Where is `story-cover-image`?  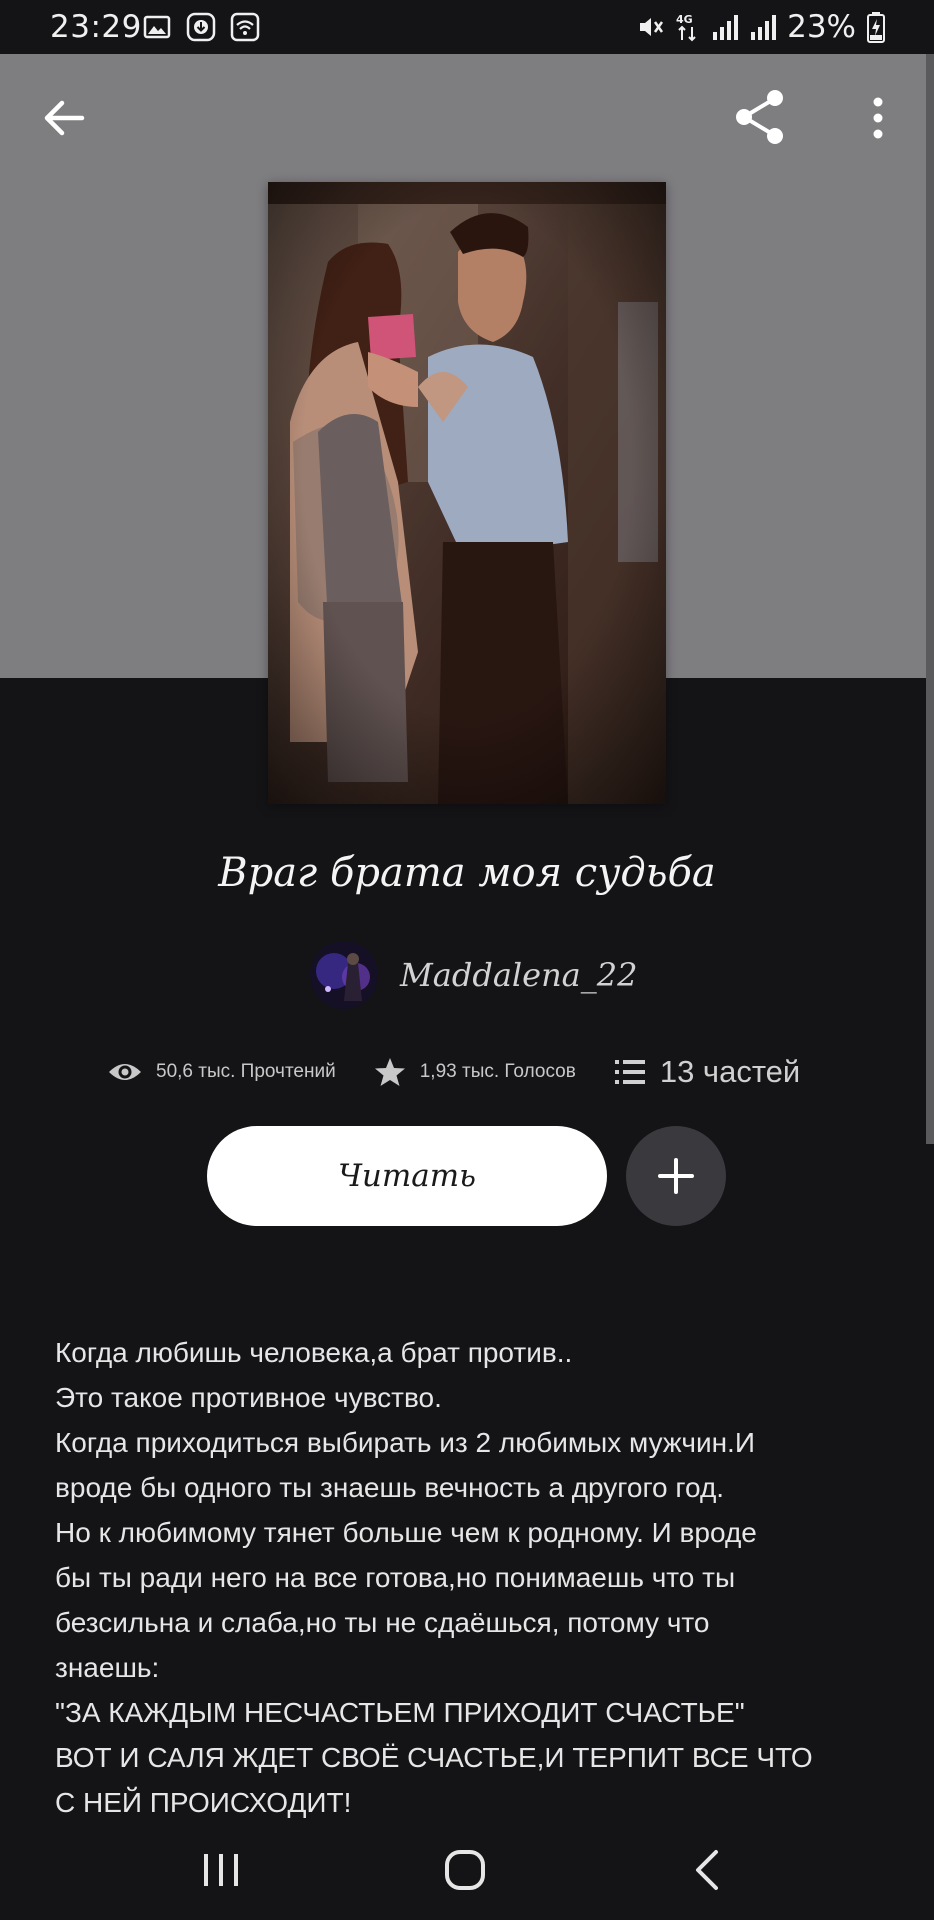 story-cover-image is located at coordinates (467, 493).